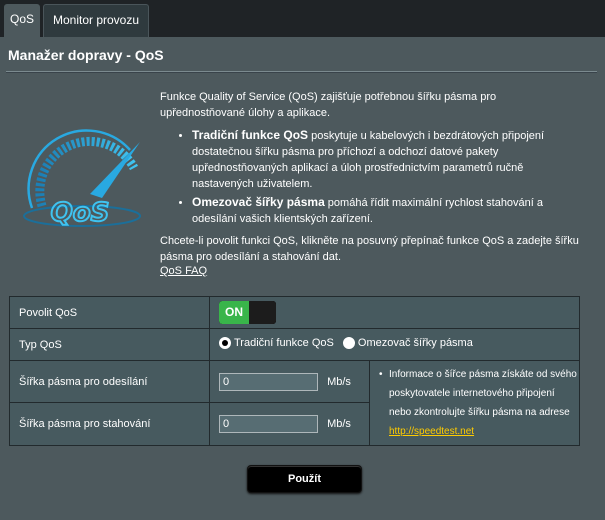 The width and height of the screenshot is (605, 520). I want to click on bullet-title-limiter: Omezovač šířky pásma, so click(258, 202).